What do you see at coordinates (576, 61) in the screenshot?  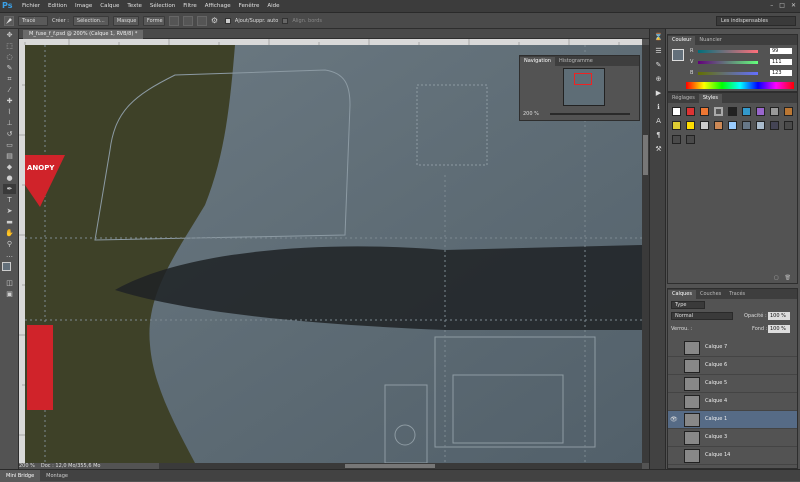 I see `tab-histogram: Histogramme` at bounding box center [576, 61].